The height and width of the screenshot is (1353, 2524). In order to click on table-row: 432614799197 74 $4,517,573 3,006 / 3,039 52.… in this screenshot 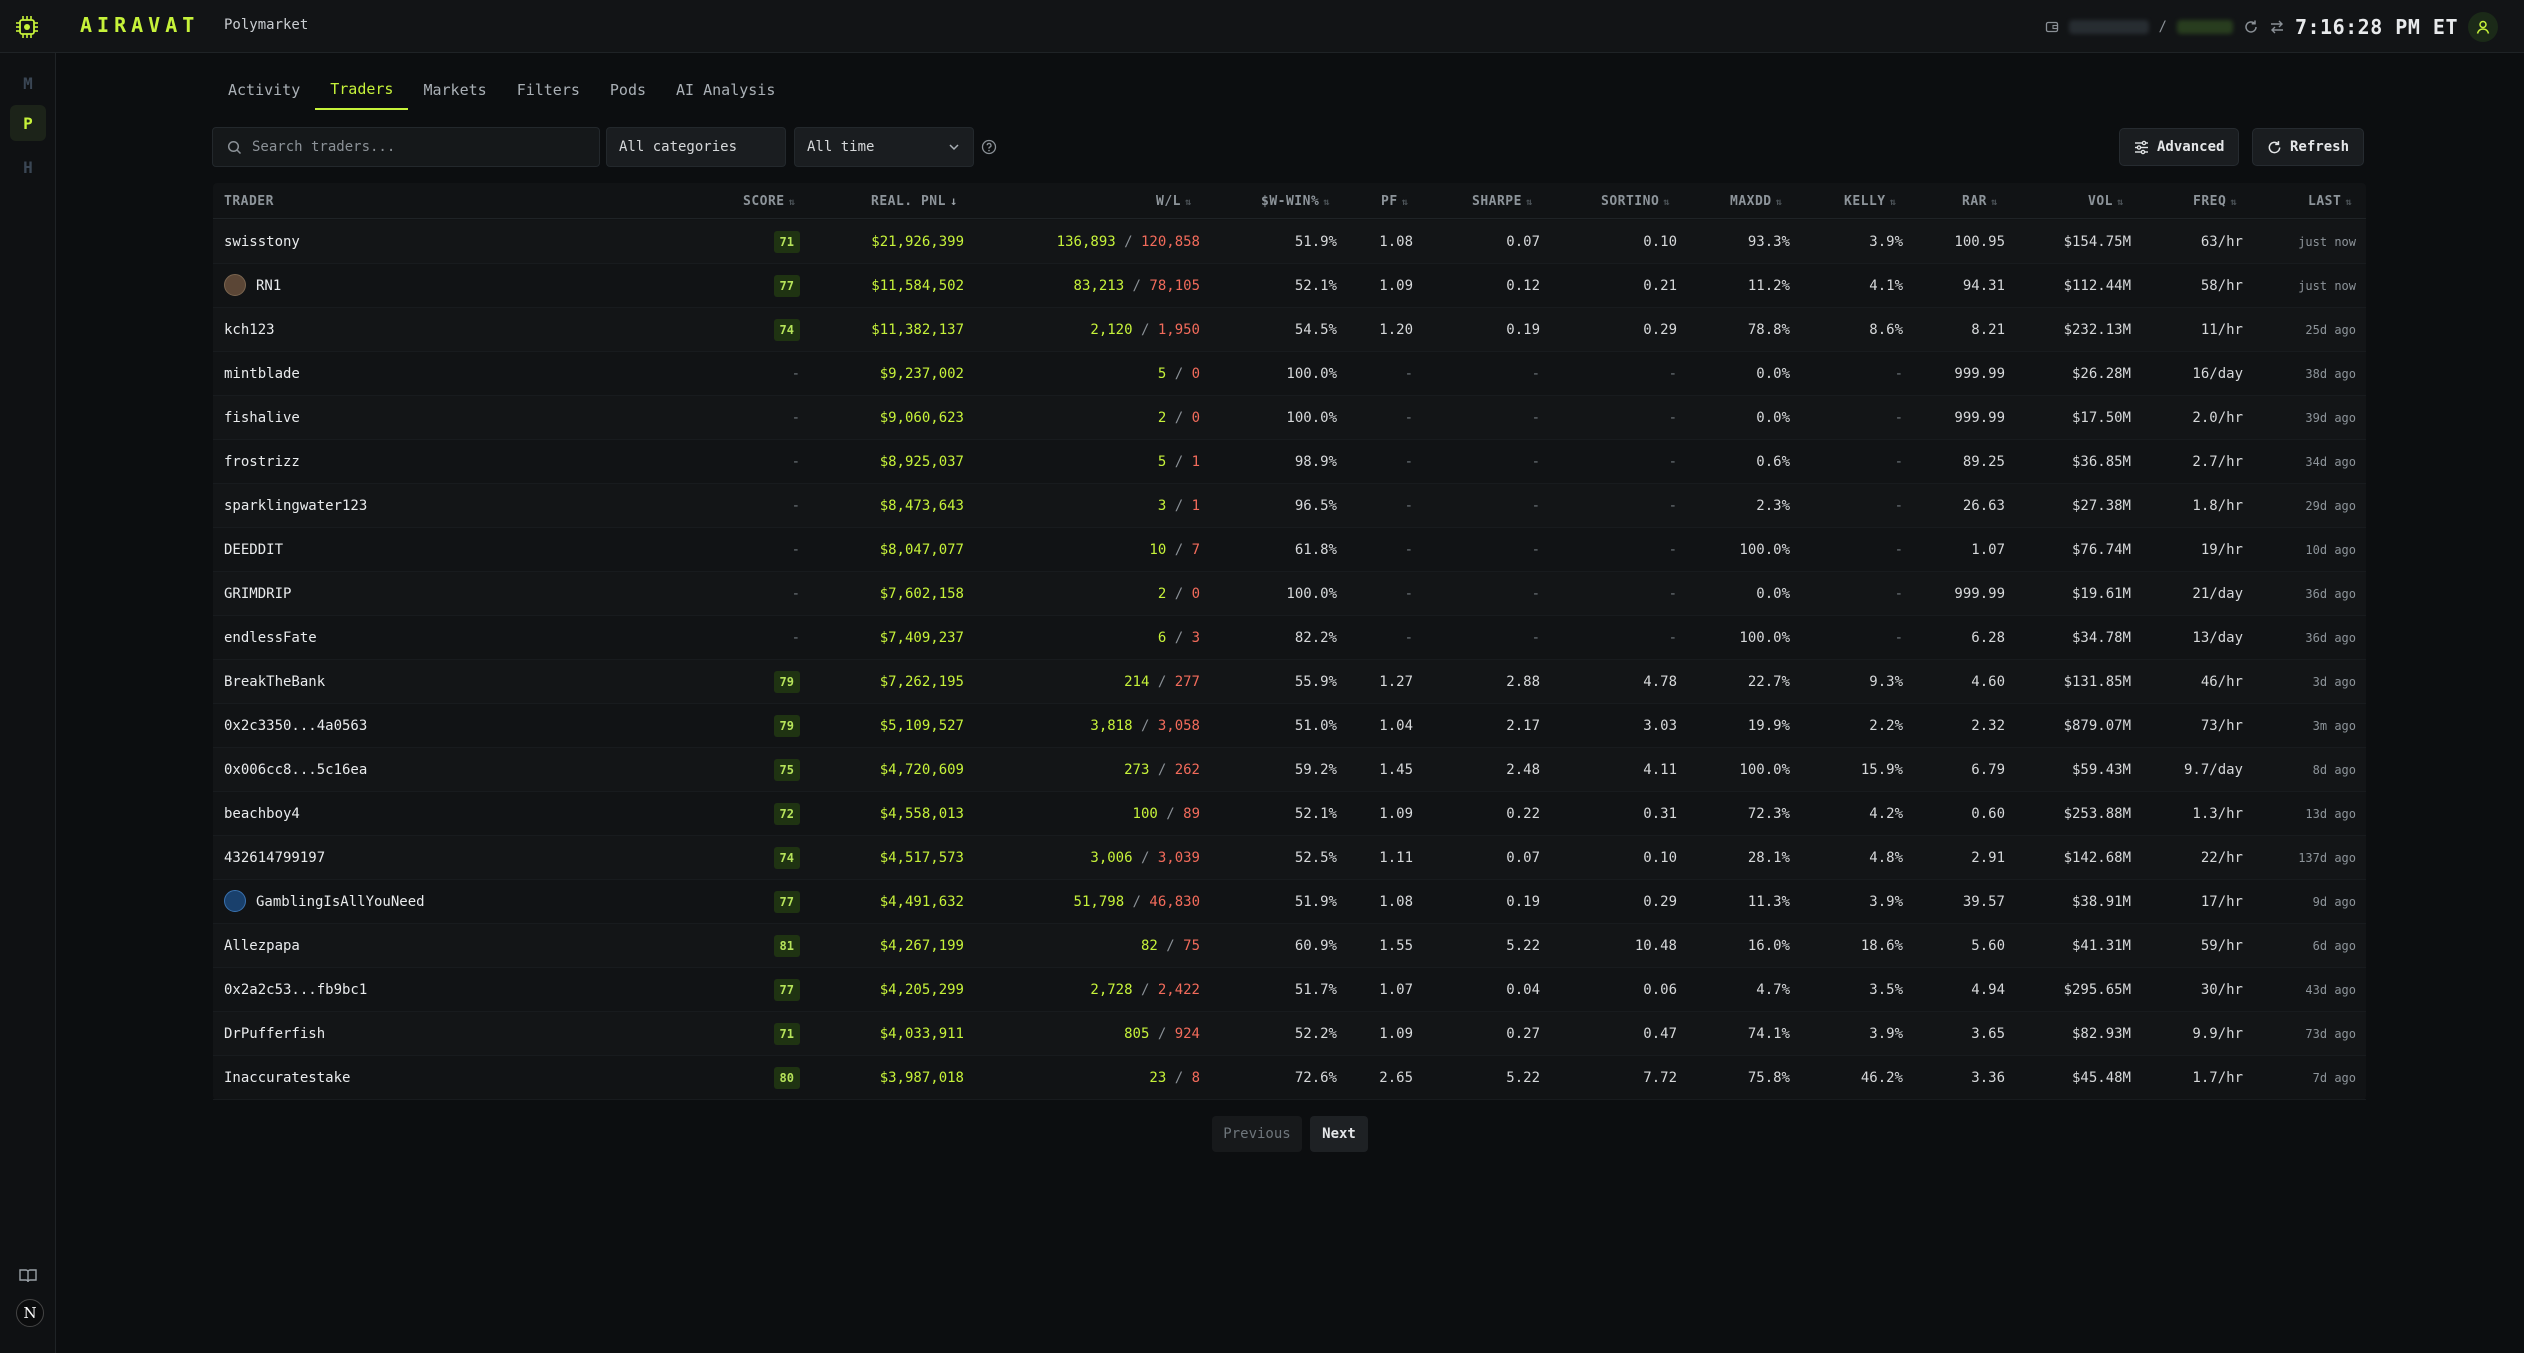, I will do `click(1289, 858)`.